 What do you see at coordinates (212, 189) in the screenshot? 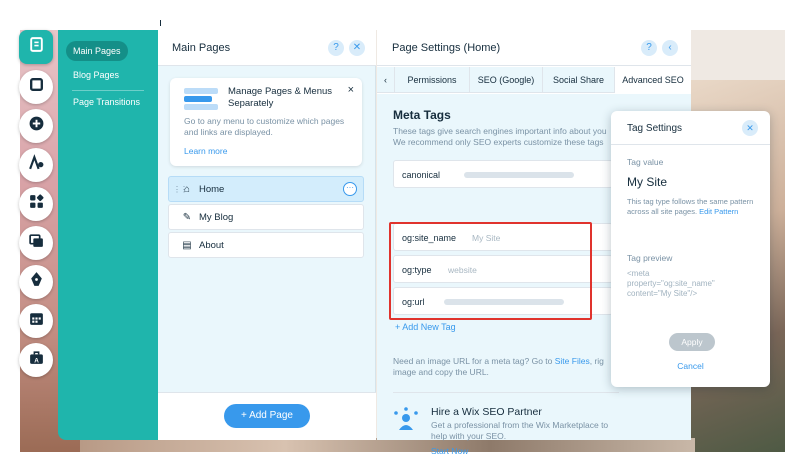
I see `page-item-label: Home` at bounding box center [212, 189].